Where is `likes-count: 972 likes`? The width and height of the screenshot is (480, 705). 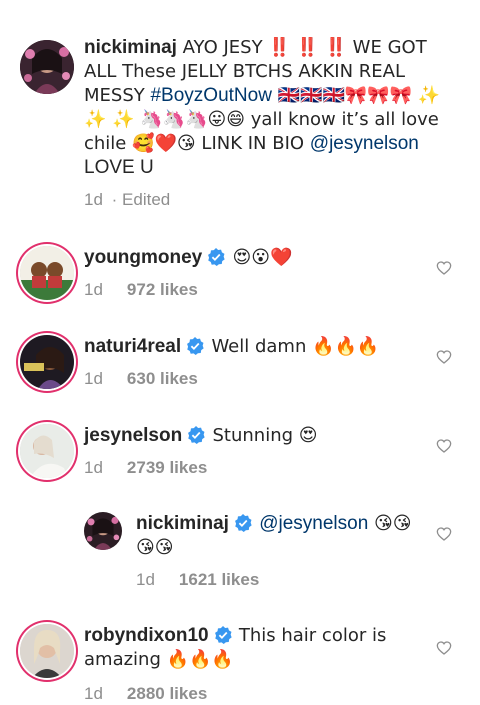 likes-count: 972 likes is located at coordinates (162, 289).